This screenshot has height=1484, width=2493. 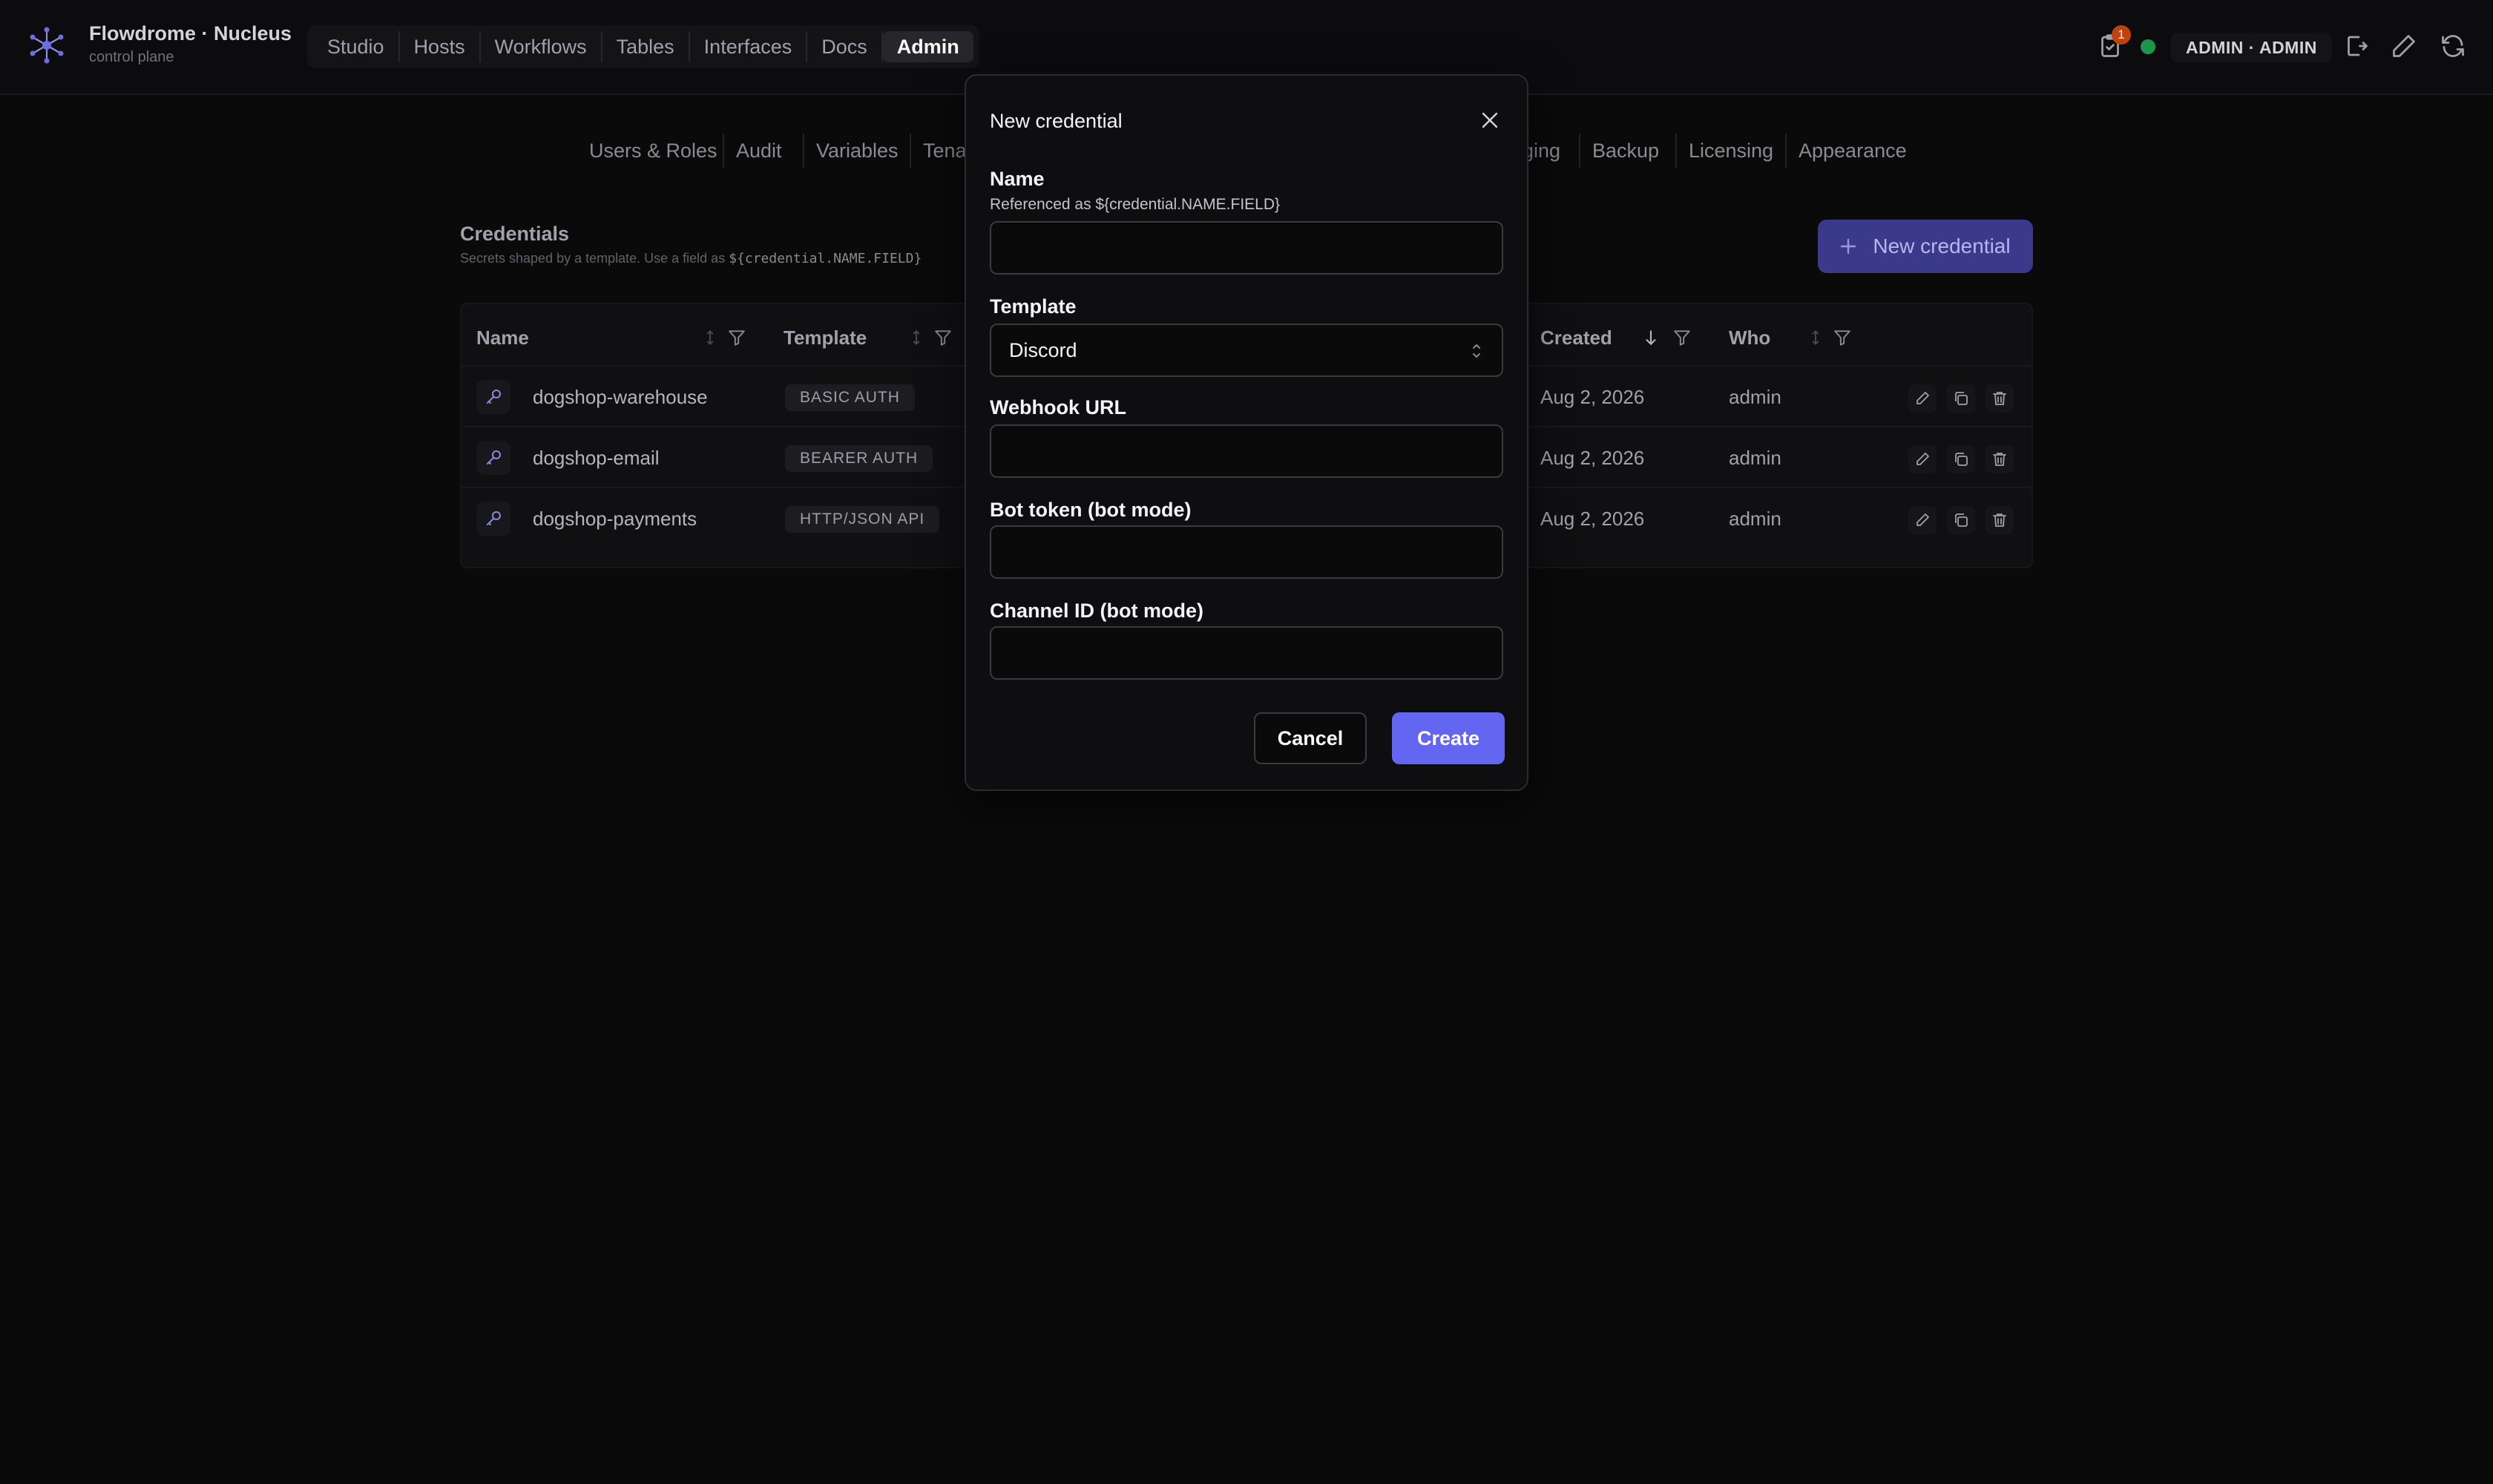 I want to click on bot-token-input, so click(x=1246, y=552).